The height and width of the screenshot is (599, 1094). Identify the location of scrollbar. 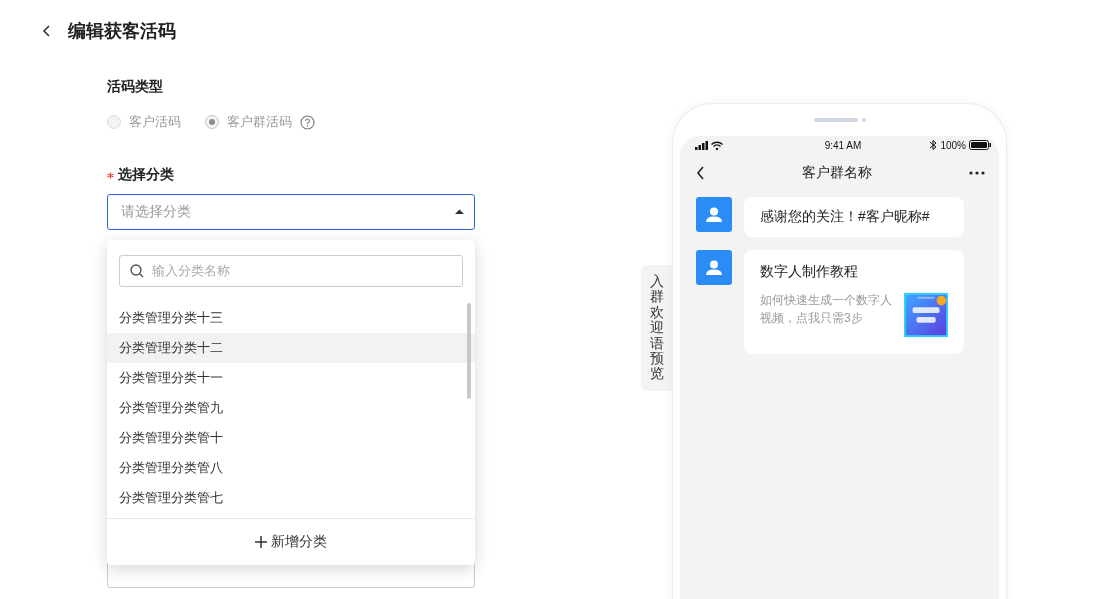
(469, 351).